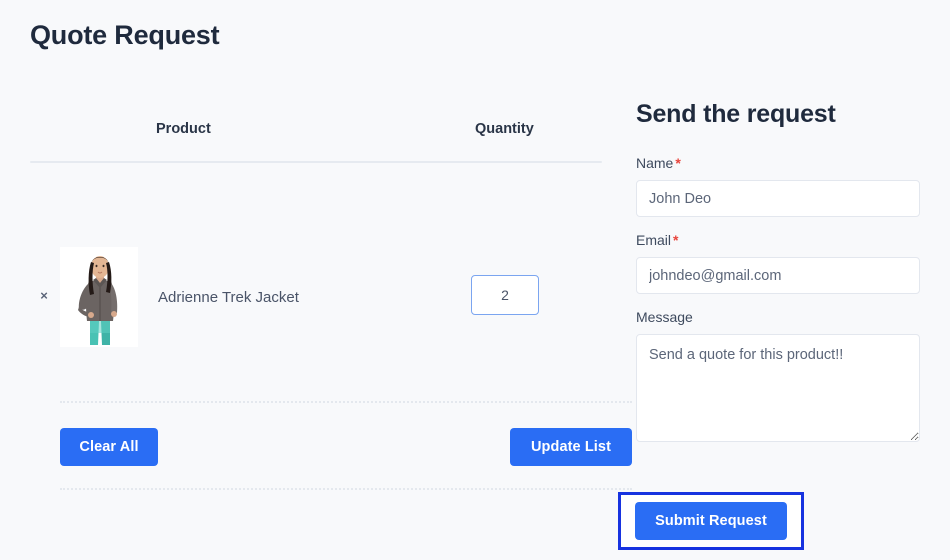 The width and height of the screenshot is (950, 560). What do you see at coordinates (778, 388) in the screenshot?
I see `message-field` at bounding box center [778, 388].